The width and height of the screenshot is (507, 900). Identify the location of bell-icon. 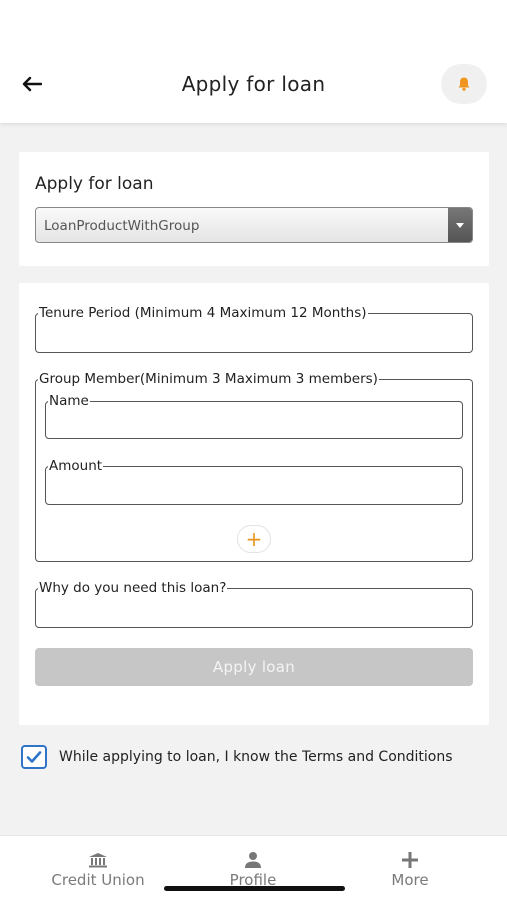
(464, 84).